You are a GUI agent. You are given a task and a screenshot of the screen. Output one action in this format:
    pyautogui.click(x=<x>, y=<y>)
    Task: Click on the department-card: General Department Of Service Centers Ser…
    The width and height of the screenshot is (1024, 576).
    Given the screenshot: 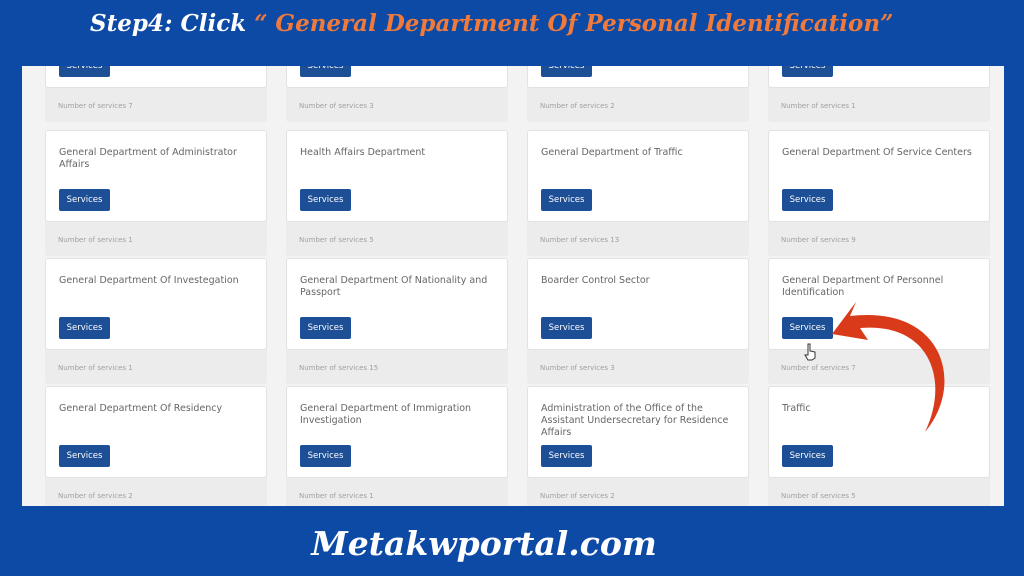 What is the action you would take?
    pyautogui.click(x=879, y=193)
    